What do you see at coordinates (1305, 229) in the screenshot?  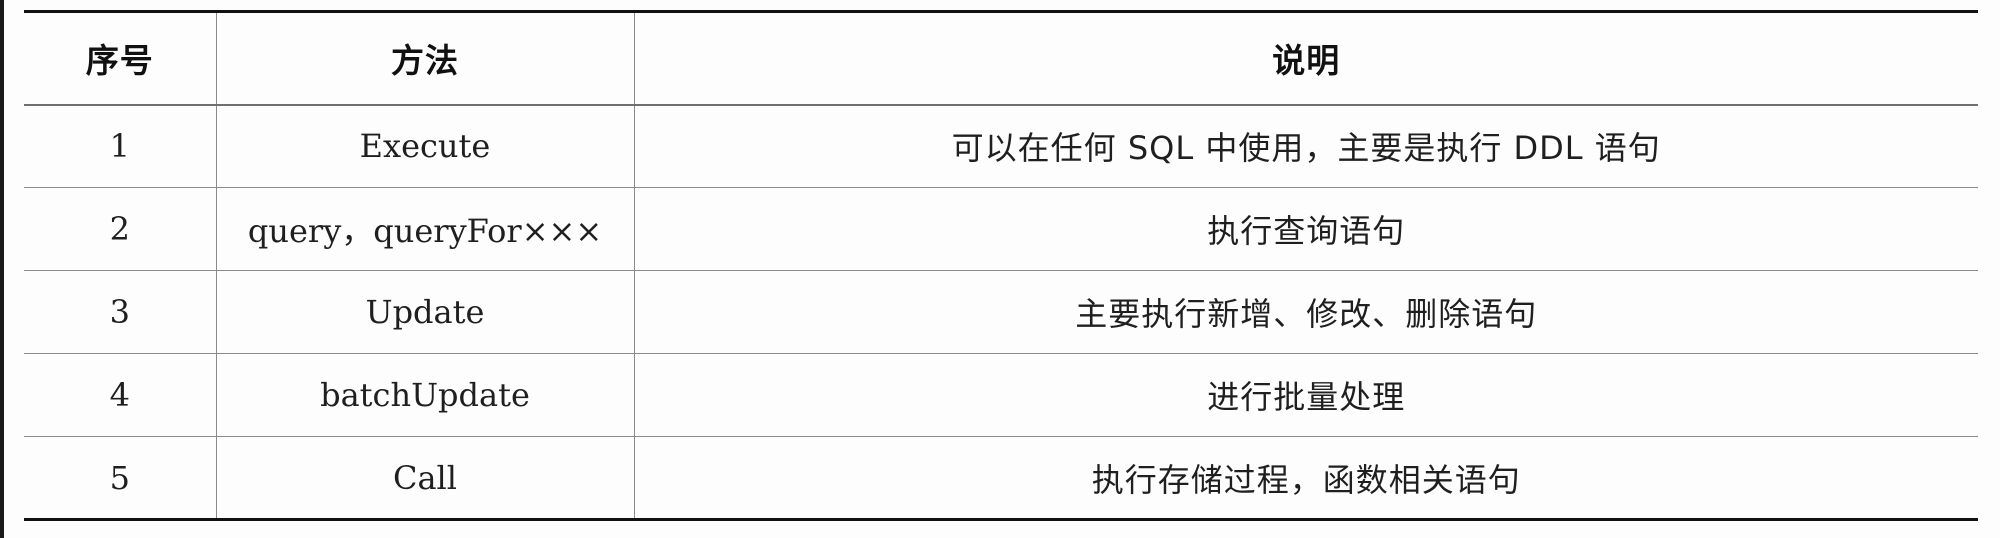 I see `row-description: 执行查询语句` at bounding box center [1305, 229].